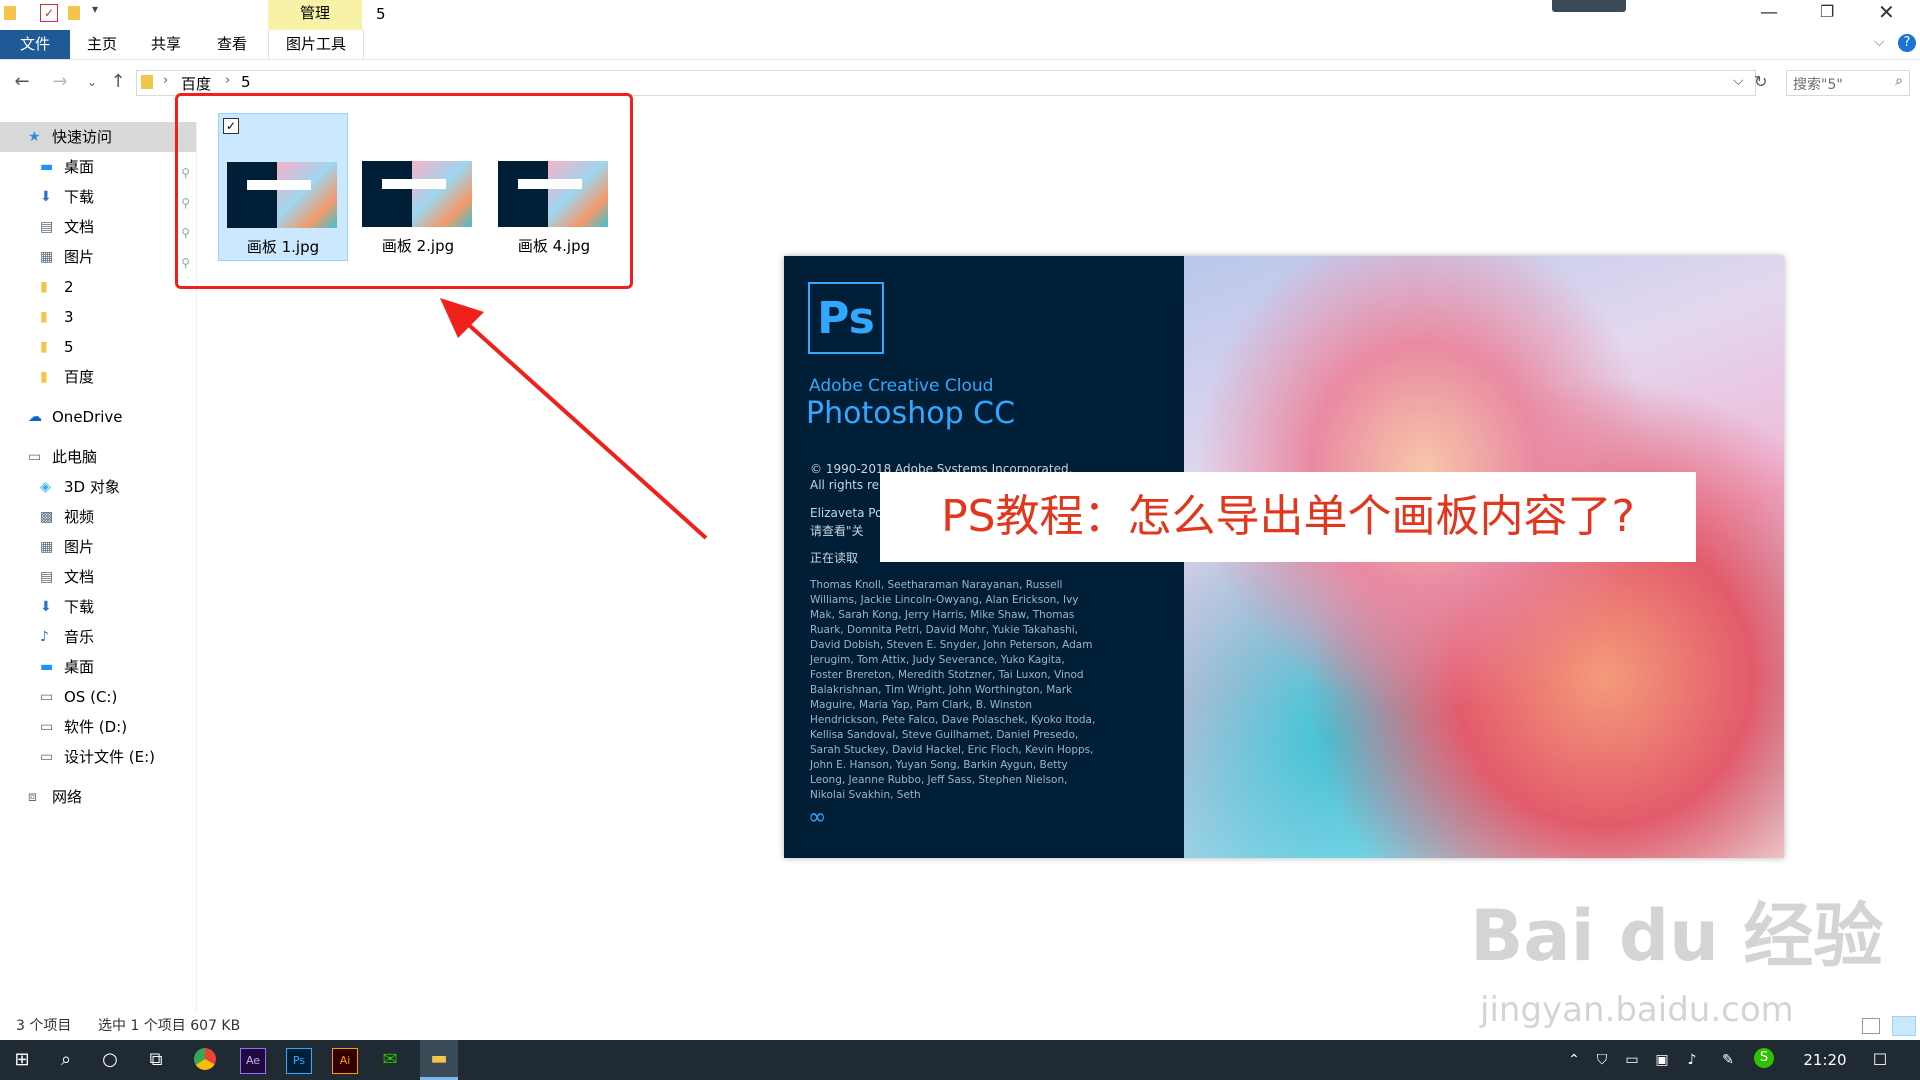 Image resolution: width=1920 pixels, height=1080 pixels. I want to click on picture-icon: ▦, so click(47, 257).